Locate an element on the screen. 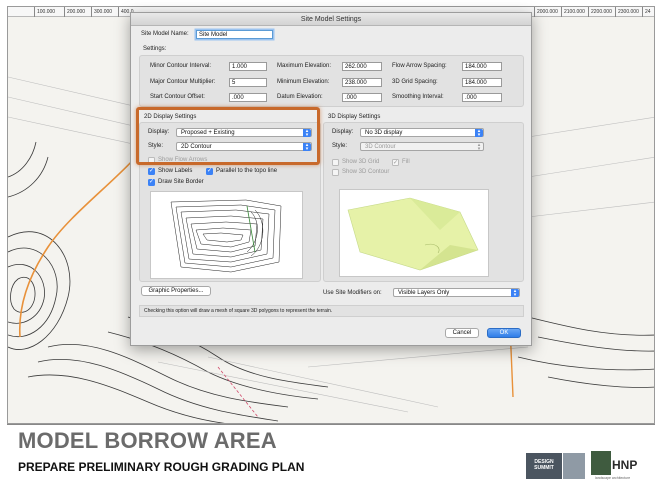  hnp-logo: HNP is located at coordinates (625, 465).